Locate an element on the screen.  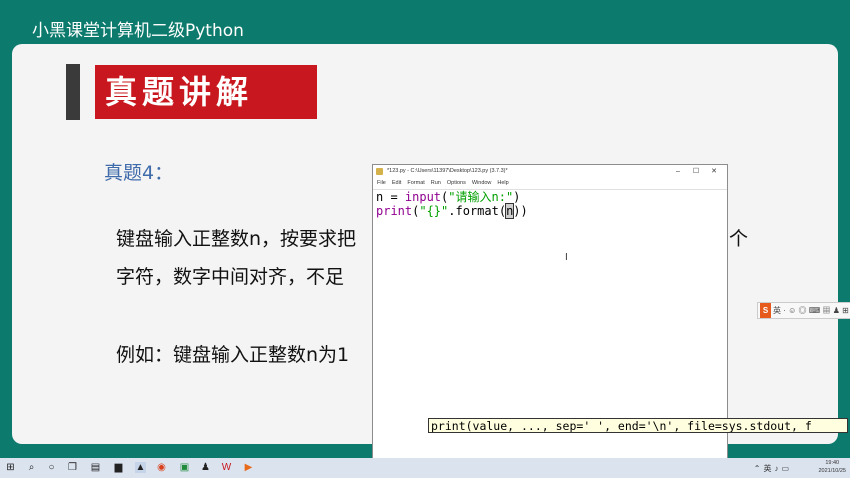
sogou-ime-icon: S is located at coordinates (765, 310).